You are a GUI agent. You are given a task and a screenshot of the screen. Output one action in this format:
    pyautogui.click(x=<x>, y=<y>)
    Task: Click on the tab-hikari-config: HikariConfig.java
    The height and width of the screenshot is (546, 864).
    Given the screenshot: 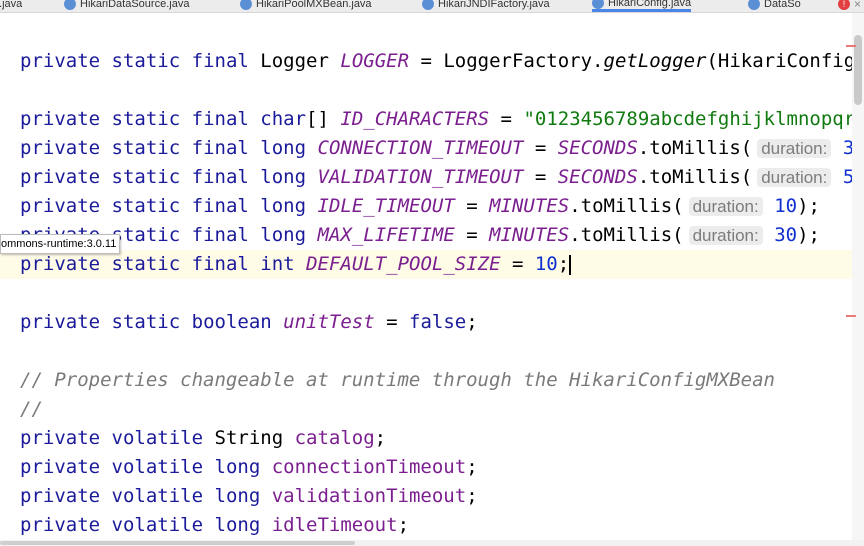 What is the action you would take?
    pyautogui.click(x=642, y=6)
    